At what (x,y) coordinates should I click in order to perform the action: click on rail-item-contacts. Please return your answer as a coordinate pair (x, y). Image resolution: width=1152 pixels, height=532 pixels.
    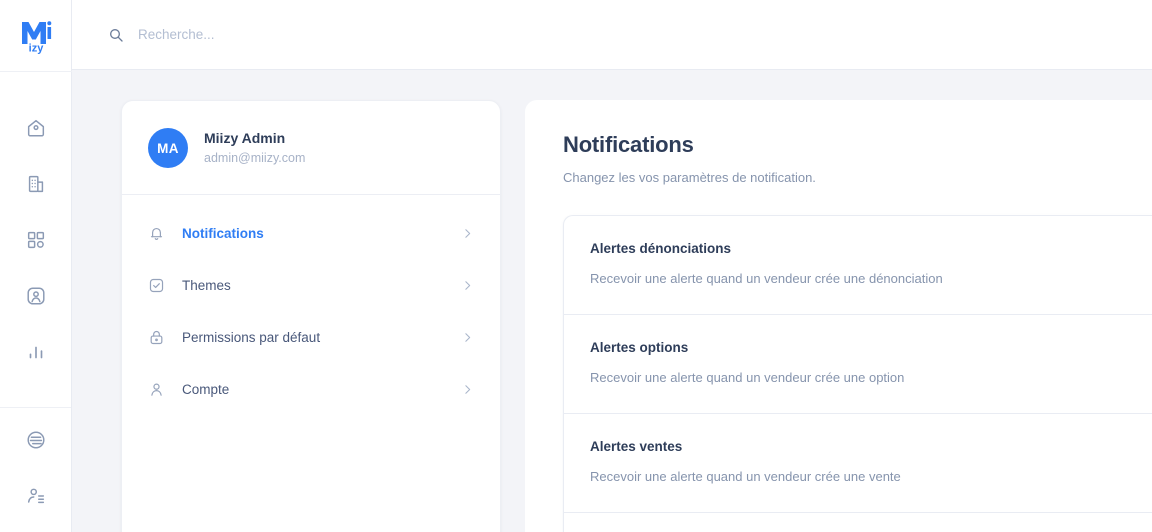
    Looking at the image, I should click on (36, 496).